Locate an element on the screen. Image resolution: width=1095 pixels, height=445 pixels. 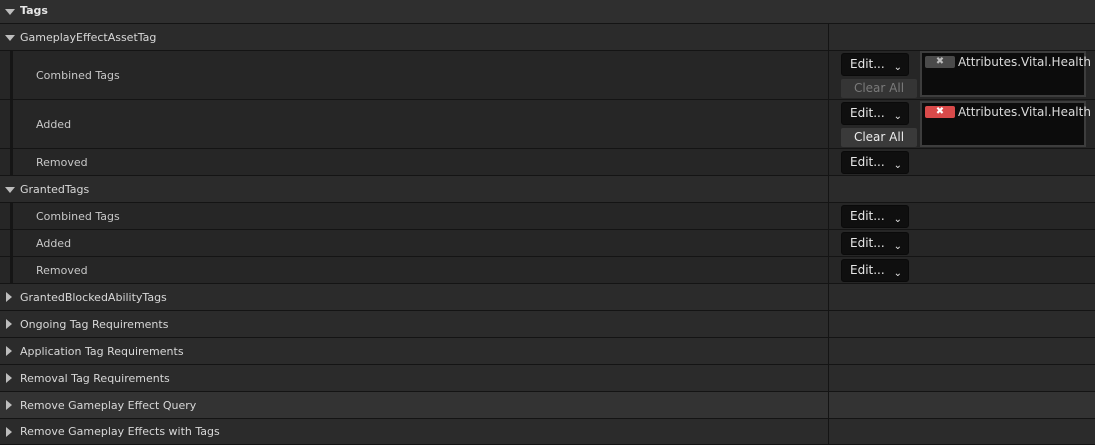
category-removal-tag-requirements: Removal Tag Requirements is located at coordinates (547, 378).